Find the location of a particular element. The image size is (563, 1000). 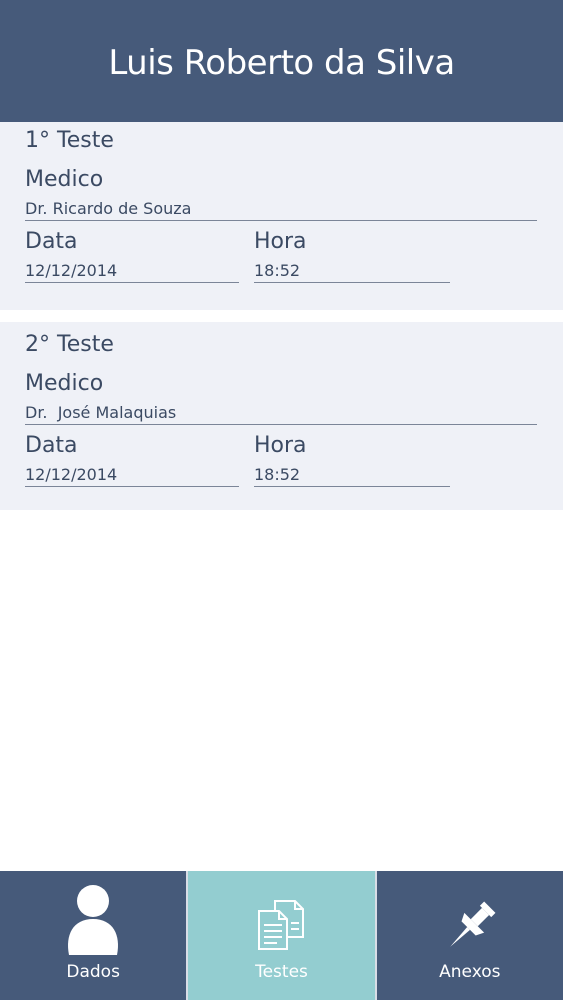

tab-dados: Dados is located at coordinates (94, 935).